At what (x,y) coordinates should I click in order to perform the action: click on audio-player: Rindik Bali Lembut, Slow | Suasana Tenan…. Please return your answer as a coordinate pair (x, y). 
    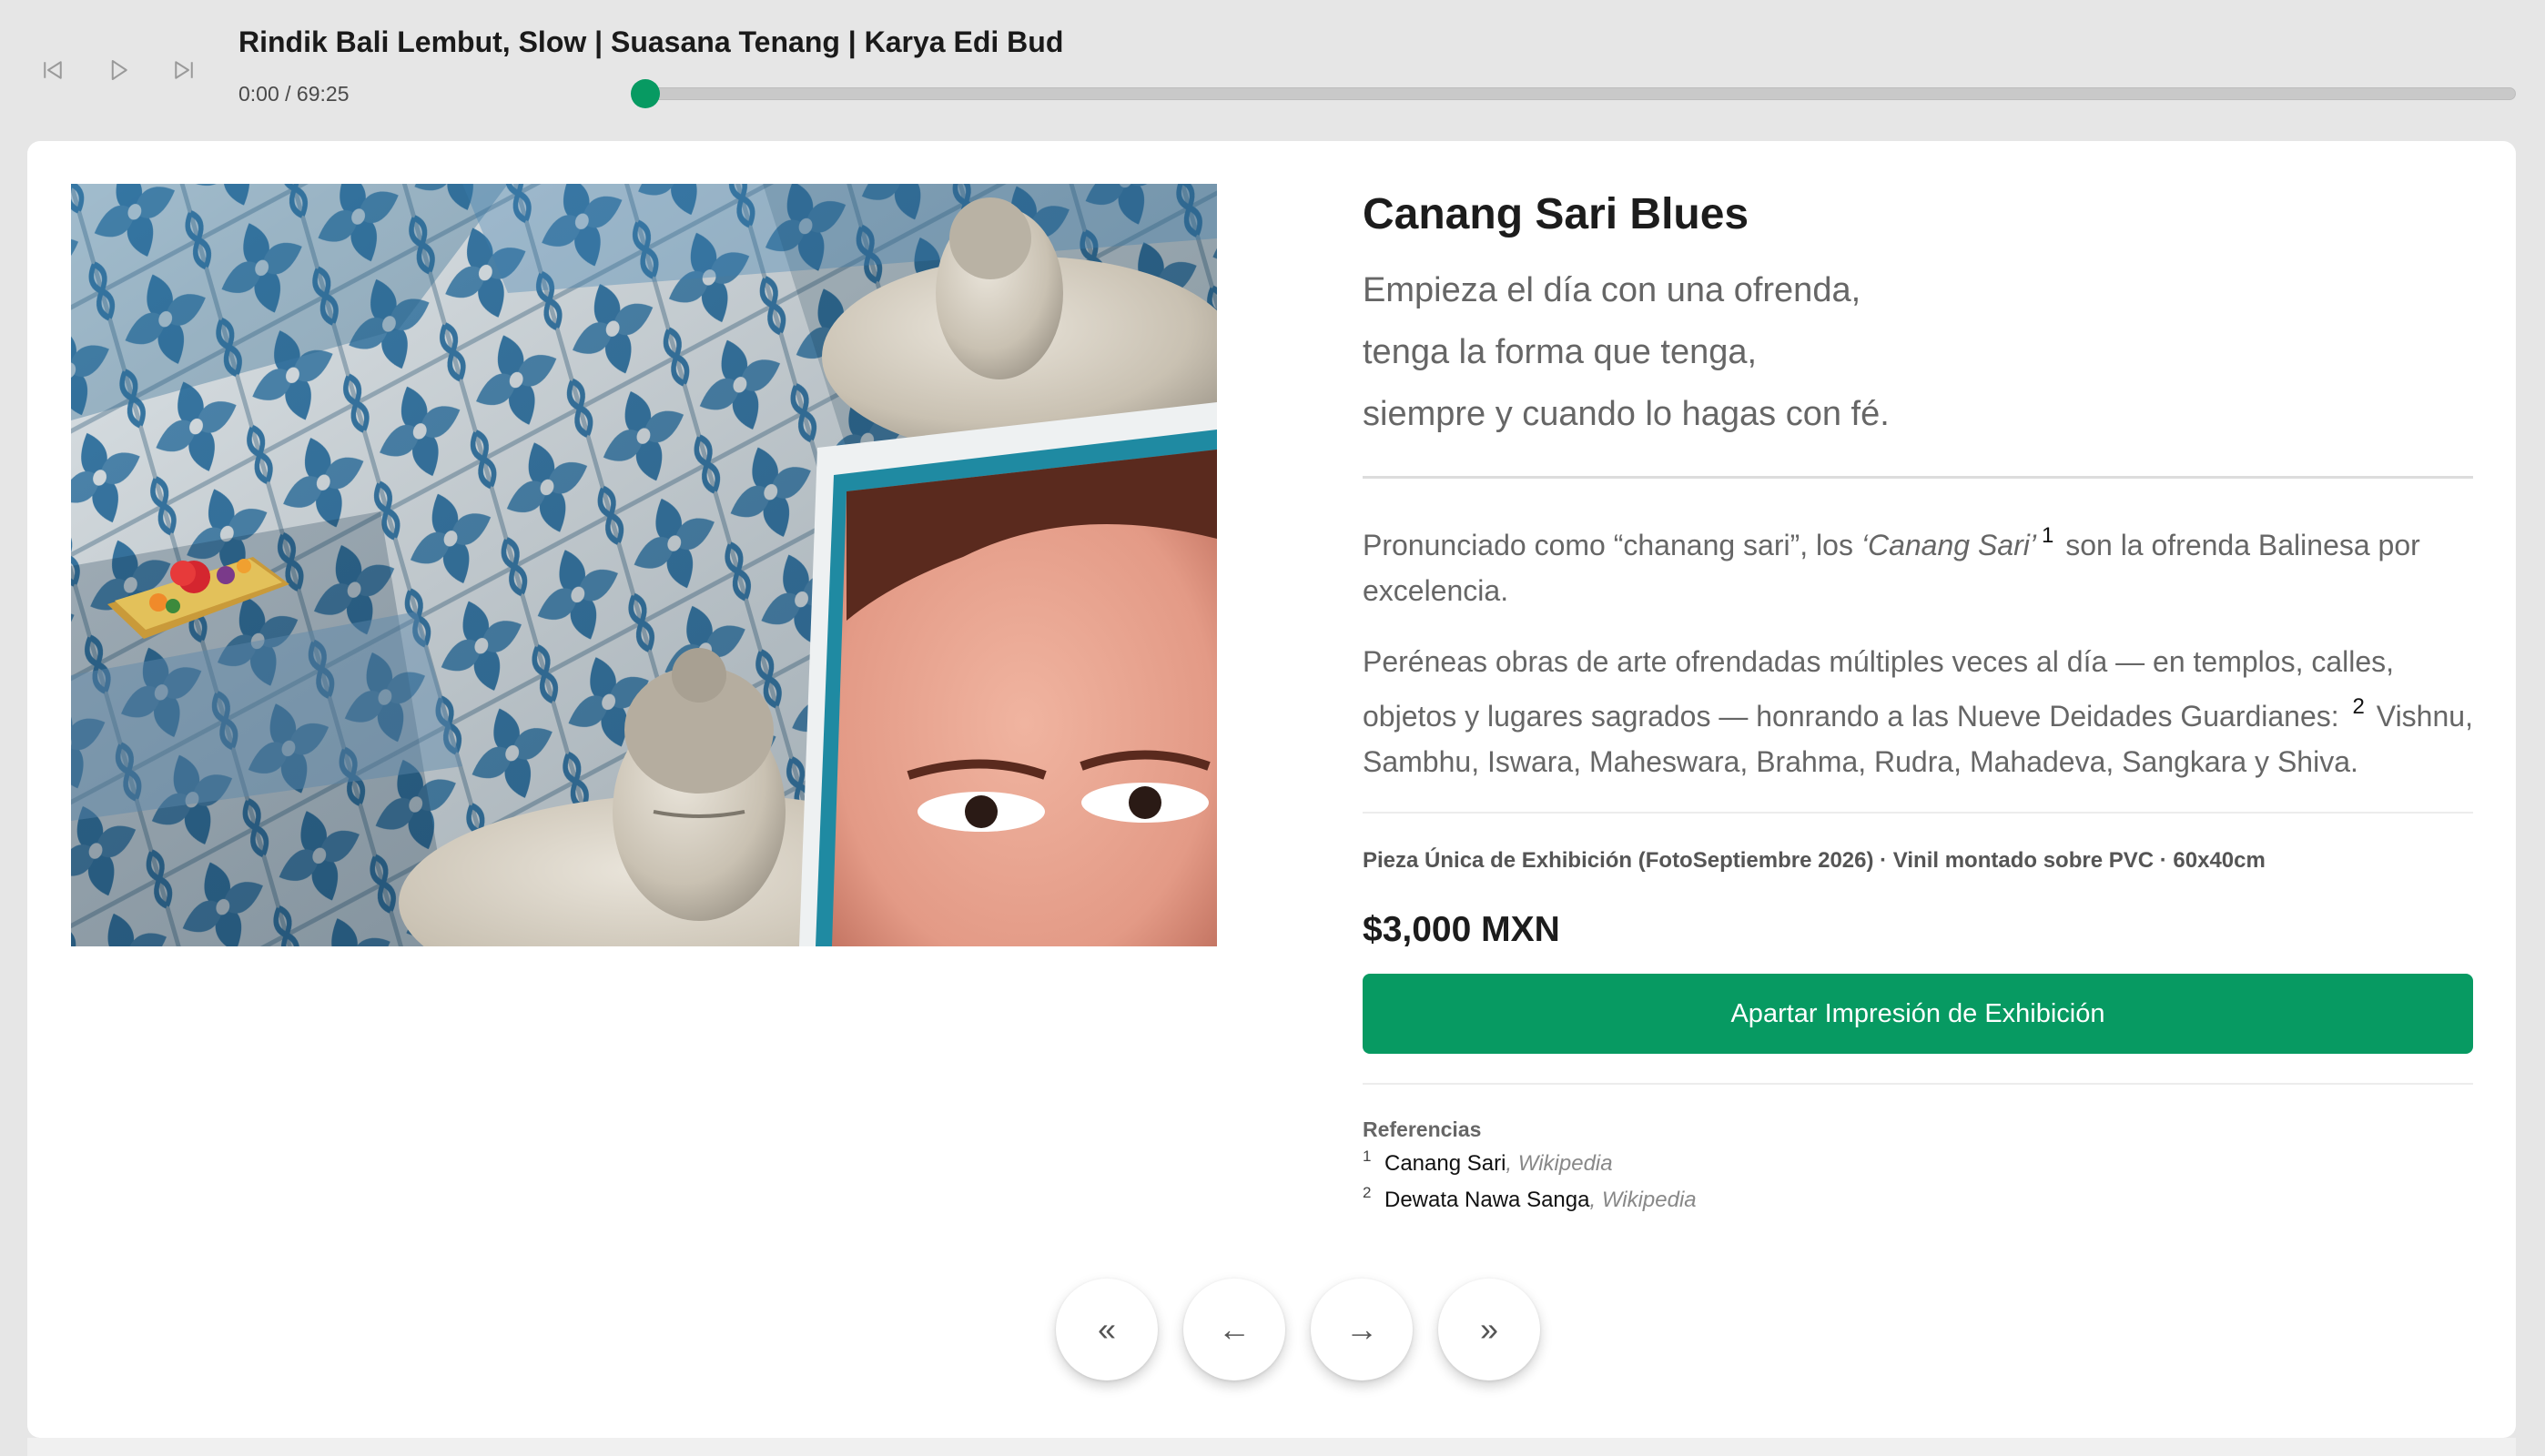
    Looking at the image, I should click on (1272, 68).